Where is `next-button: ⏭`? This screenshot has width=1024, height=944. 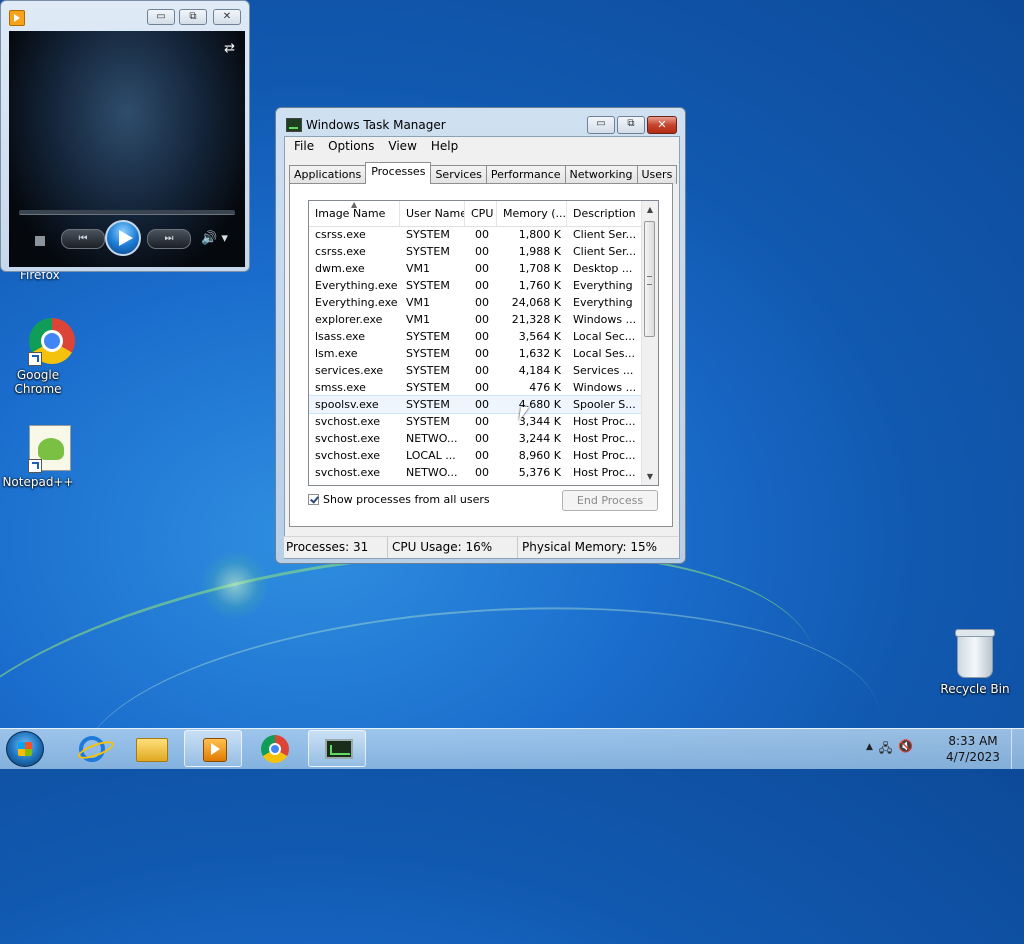
next-button: ⏭ is located at coordinates (169, 239).